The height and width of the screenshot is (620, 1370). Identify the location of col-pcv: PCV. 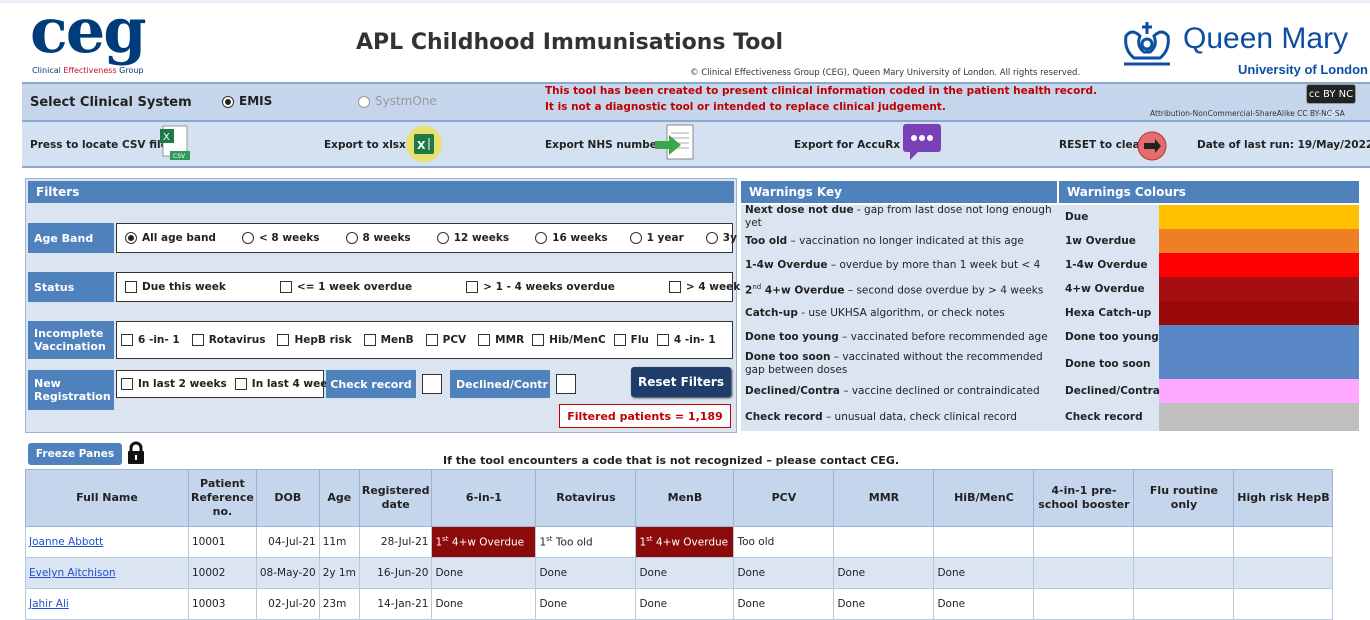
(784, 498).